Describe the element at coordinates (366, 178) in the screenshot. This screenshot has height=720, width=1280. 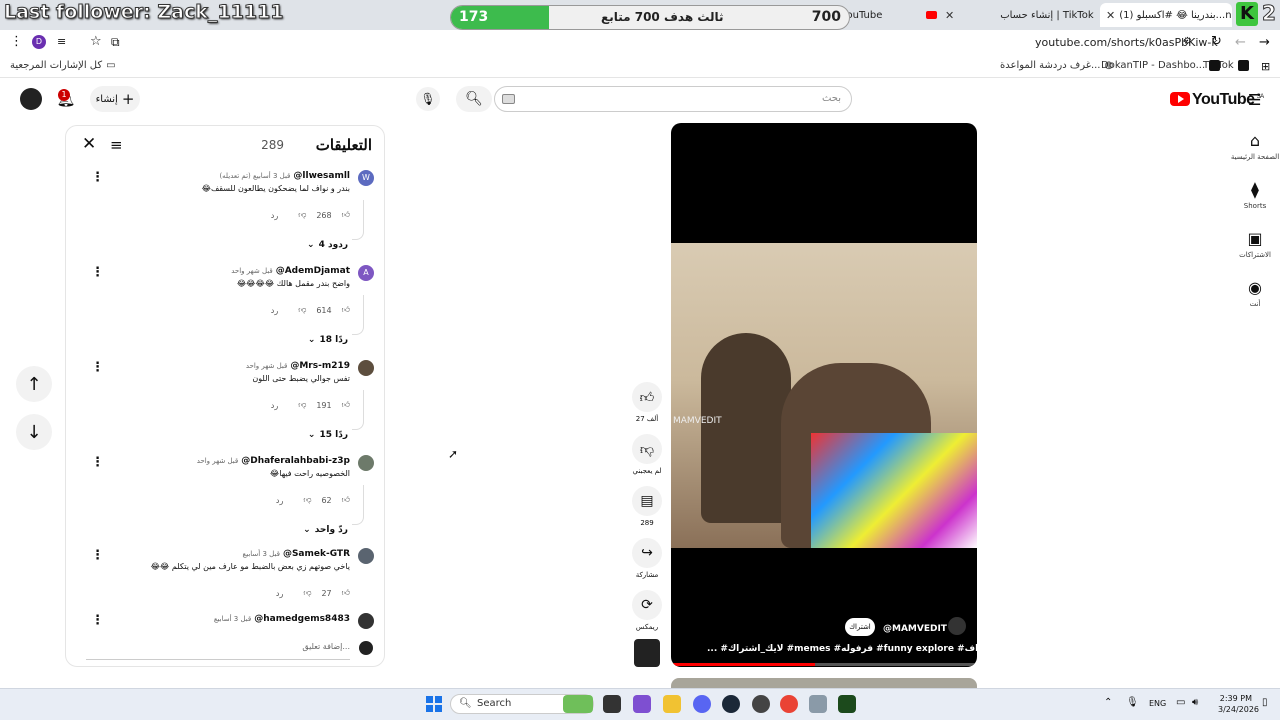
I see `avatar: W` at that location.